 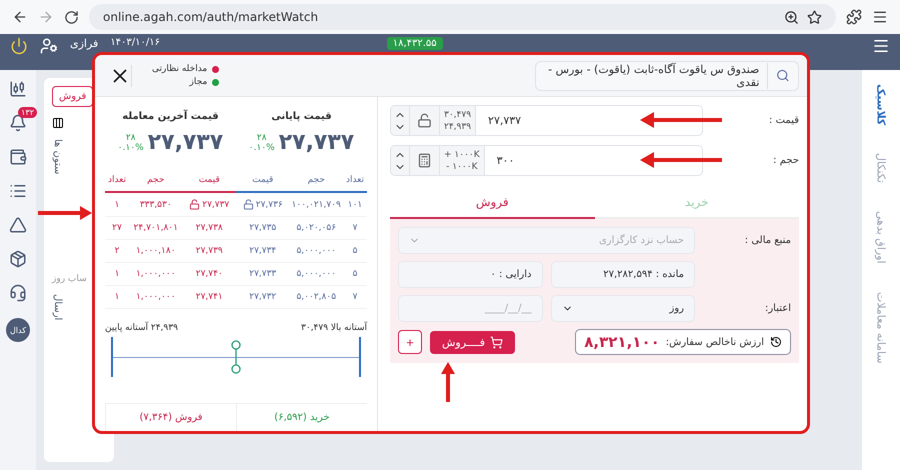 I want to click on sell-total: فروش (۷,۳۶۴), so click(x=170, y=417).